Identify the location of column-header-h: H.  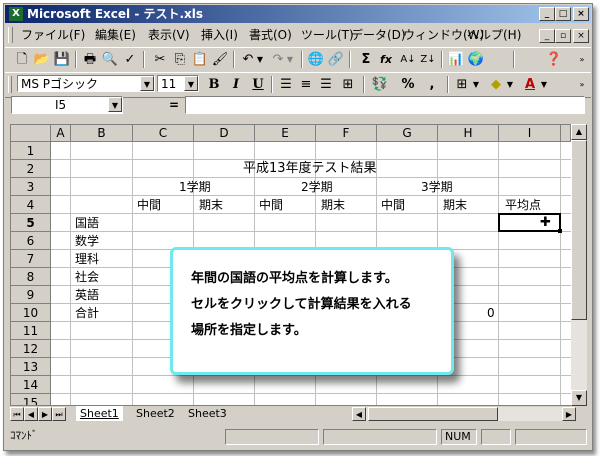
(468, 133).